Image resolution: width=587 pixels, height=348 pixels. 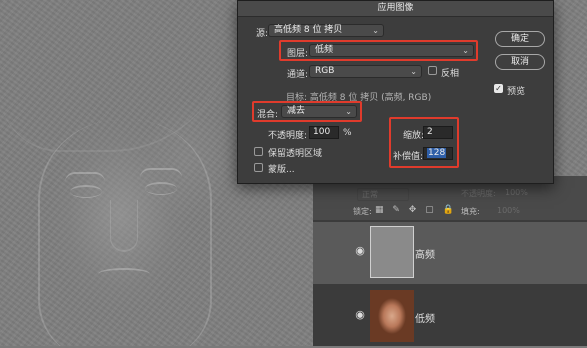 What do you see at coordinates (365, 71) in the screenshot?
I see `channel-dropdown: RGB ⌄` at bounding box center [365, 71].